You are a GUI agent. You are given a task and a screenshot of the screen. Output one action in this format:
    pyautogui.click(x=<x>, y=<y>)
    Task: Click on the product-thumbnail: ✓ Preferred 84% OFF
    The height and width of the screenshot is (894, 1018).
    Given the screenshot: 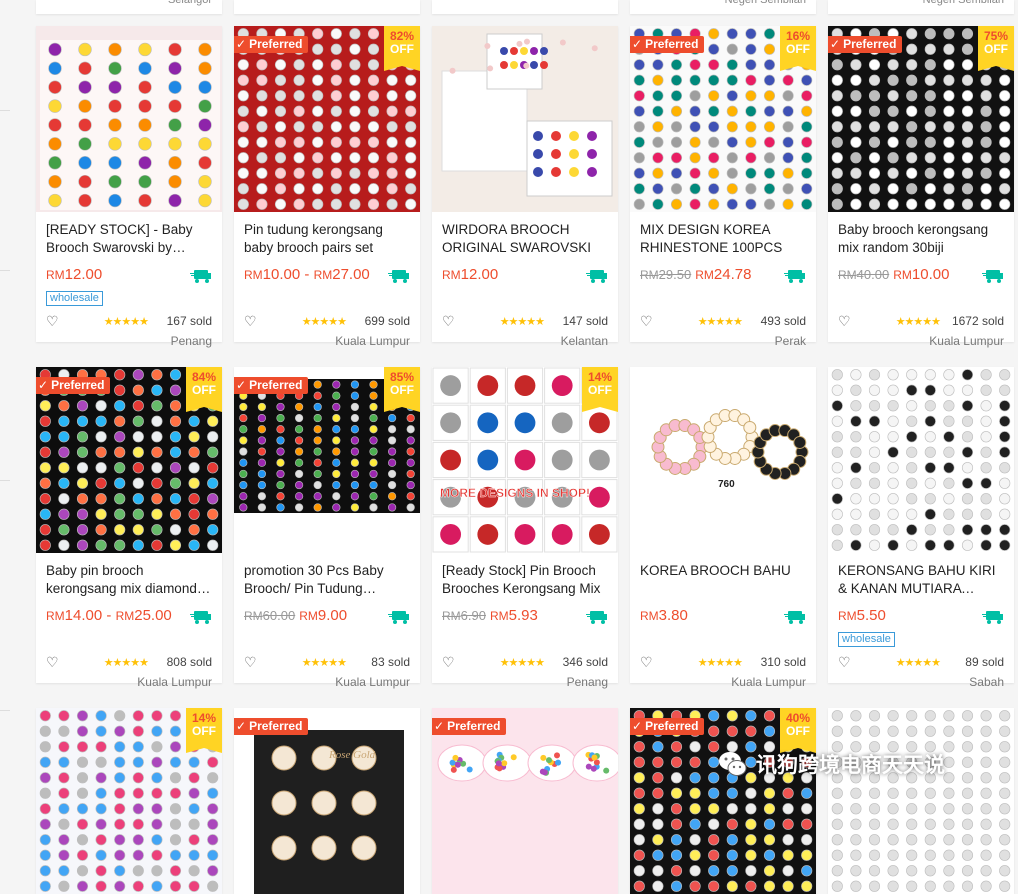 What is the action you would take?
    pyautogui.click(x=129, y=460)
    